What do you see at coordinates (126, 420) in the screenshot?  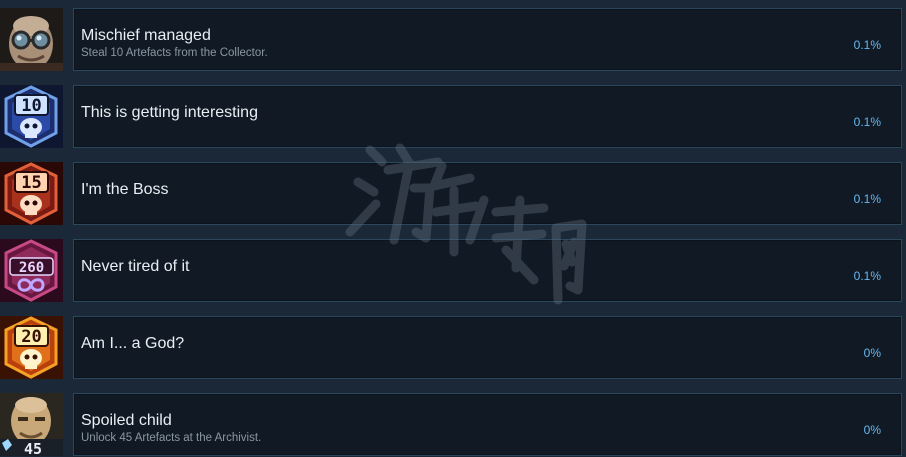 I see `achievement-title: Spoiled child` at bounding box center [126, 420].